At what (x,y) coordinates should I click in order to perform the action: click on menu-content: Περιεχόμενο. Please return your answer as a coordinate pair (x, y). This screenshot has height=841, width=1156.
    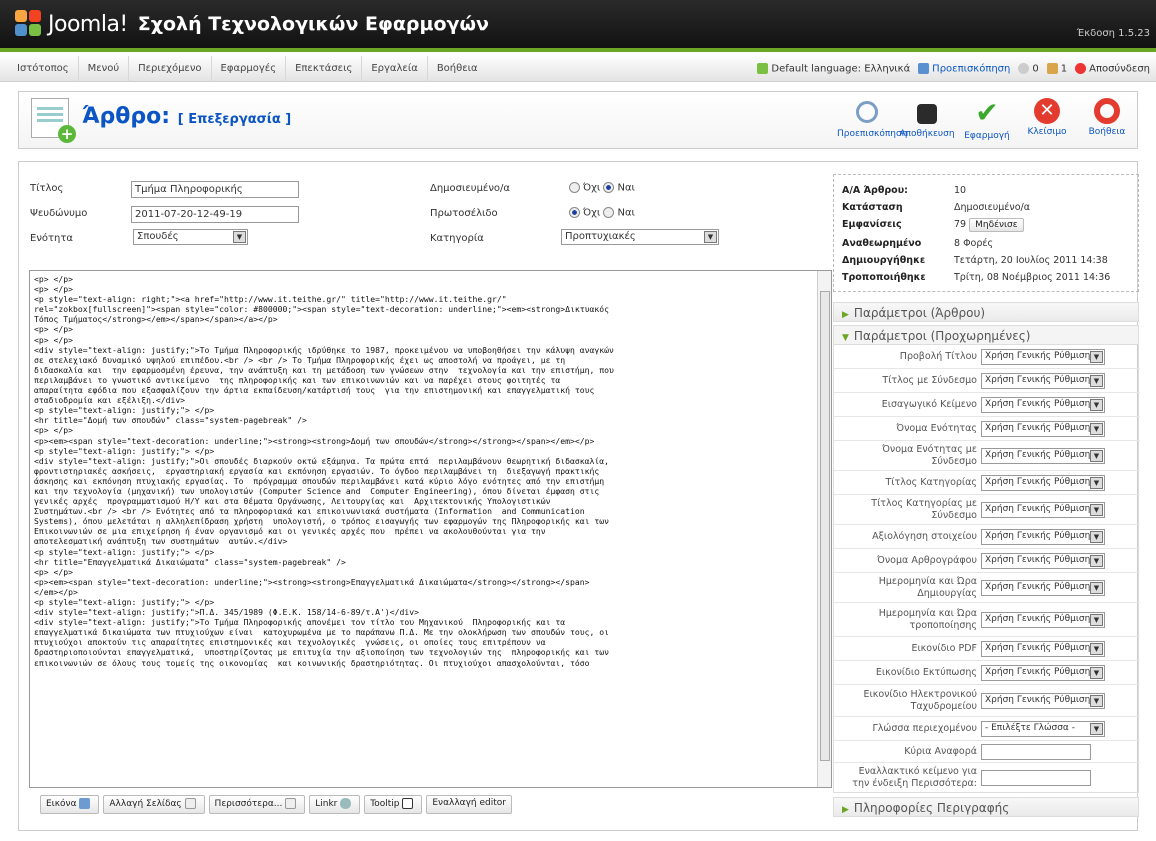
    Looking at the image, I should click on (170, 69).